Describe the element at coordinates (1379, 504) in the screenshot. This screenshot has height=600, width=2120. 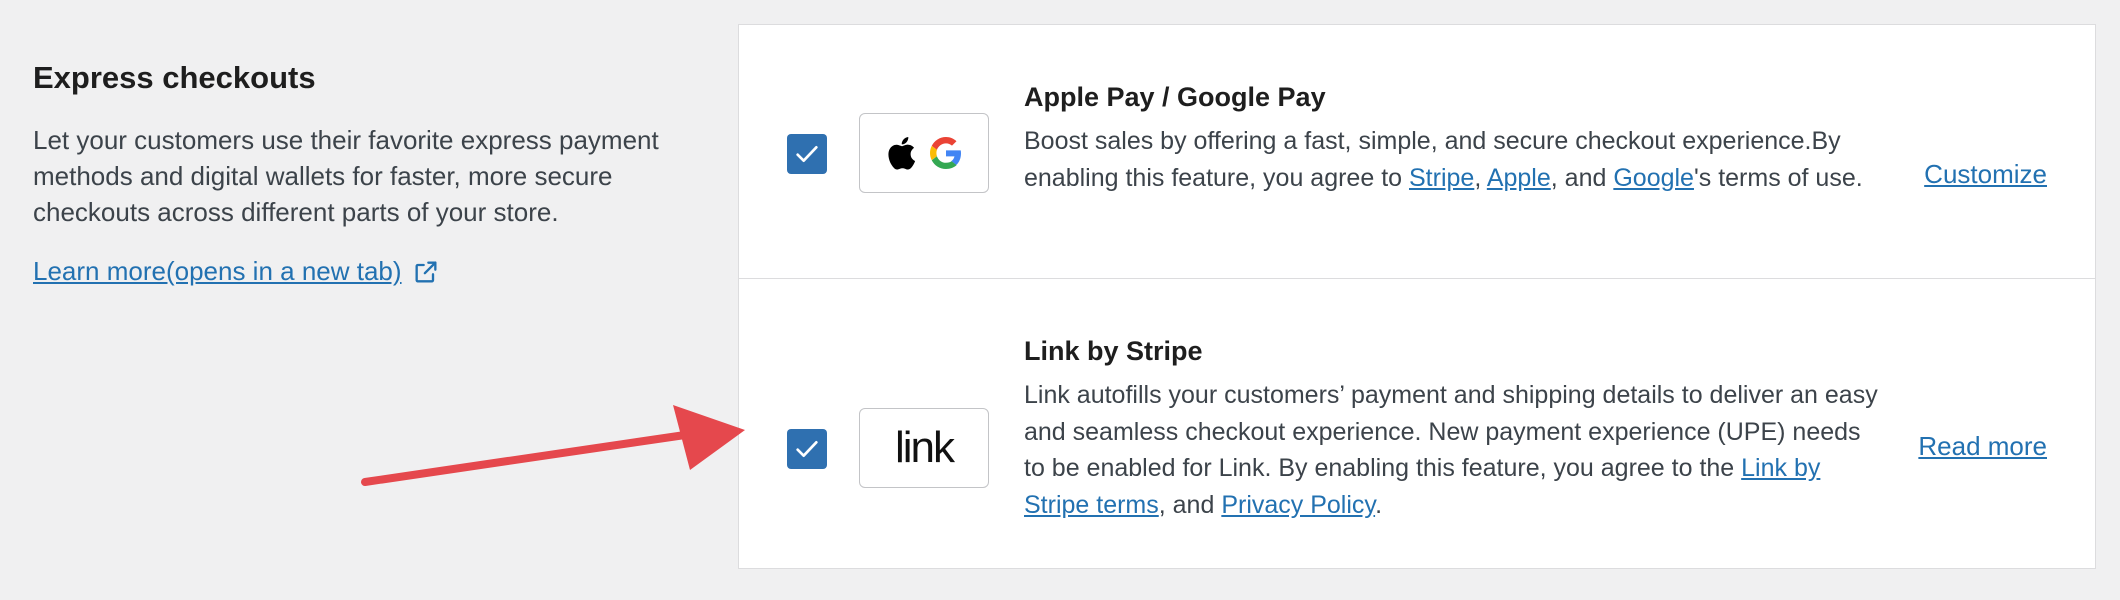
I see `link-desc-tail: .` at that location.